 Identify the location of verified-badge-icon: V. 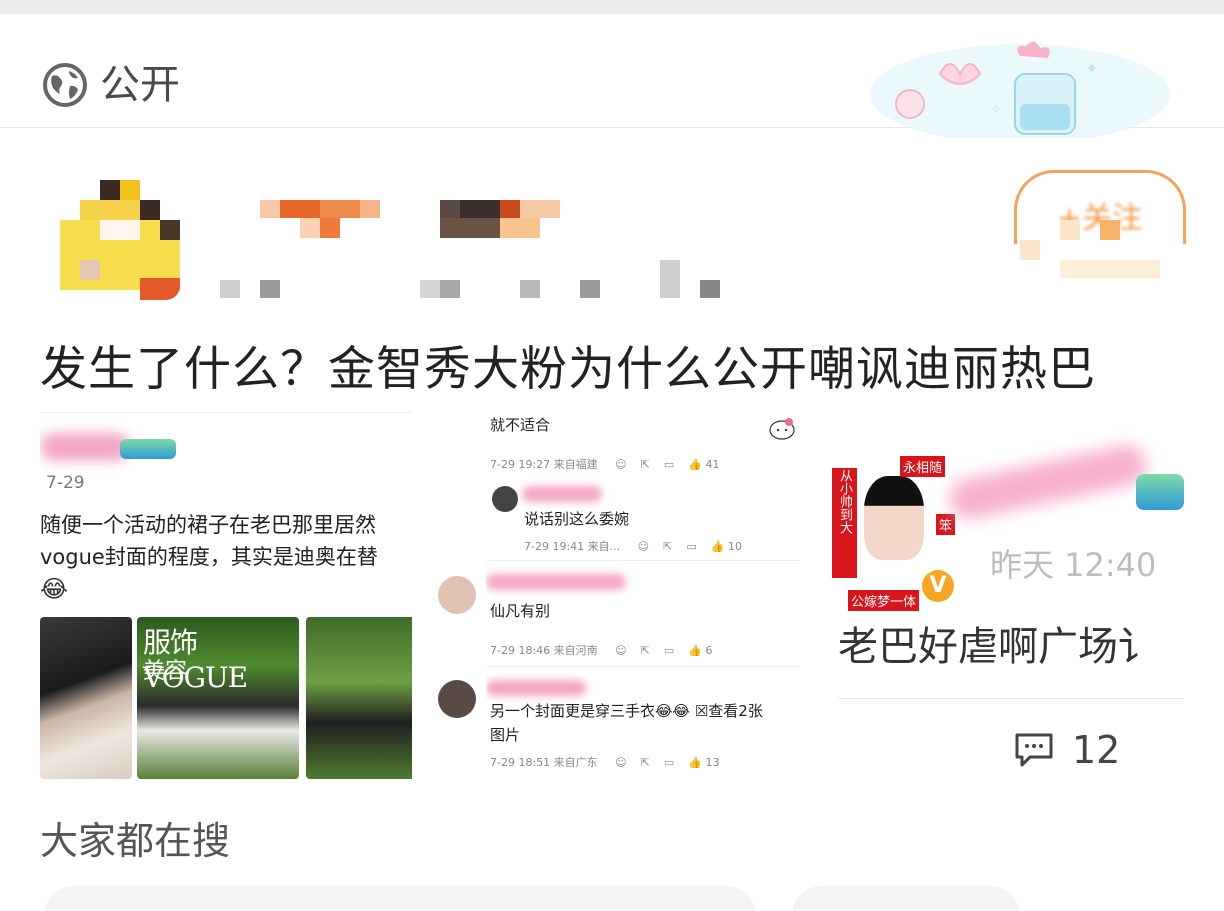
(938, 586).